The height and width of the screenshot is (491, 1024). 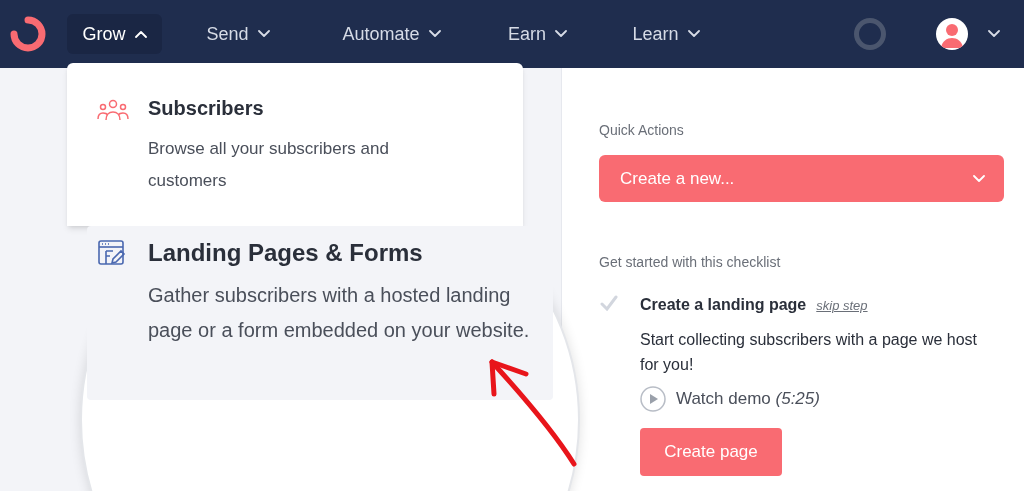 I want to click on loading-ring-icon, so click(x=870, y=34).